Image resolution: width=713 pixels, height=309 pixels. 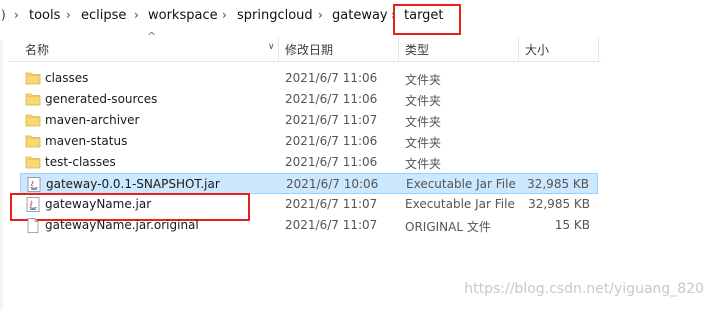 What do you see at coordinates (537, 49) in the screenshot?
I see `column-header-size: 大小` at bounding box center [537, 49].